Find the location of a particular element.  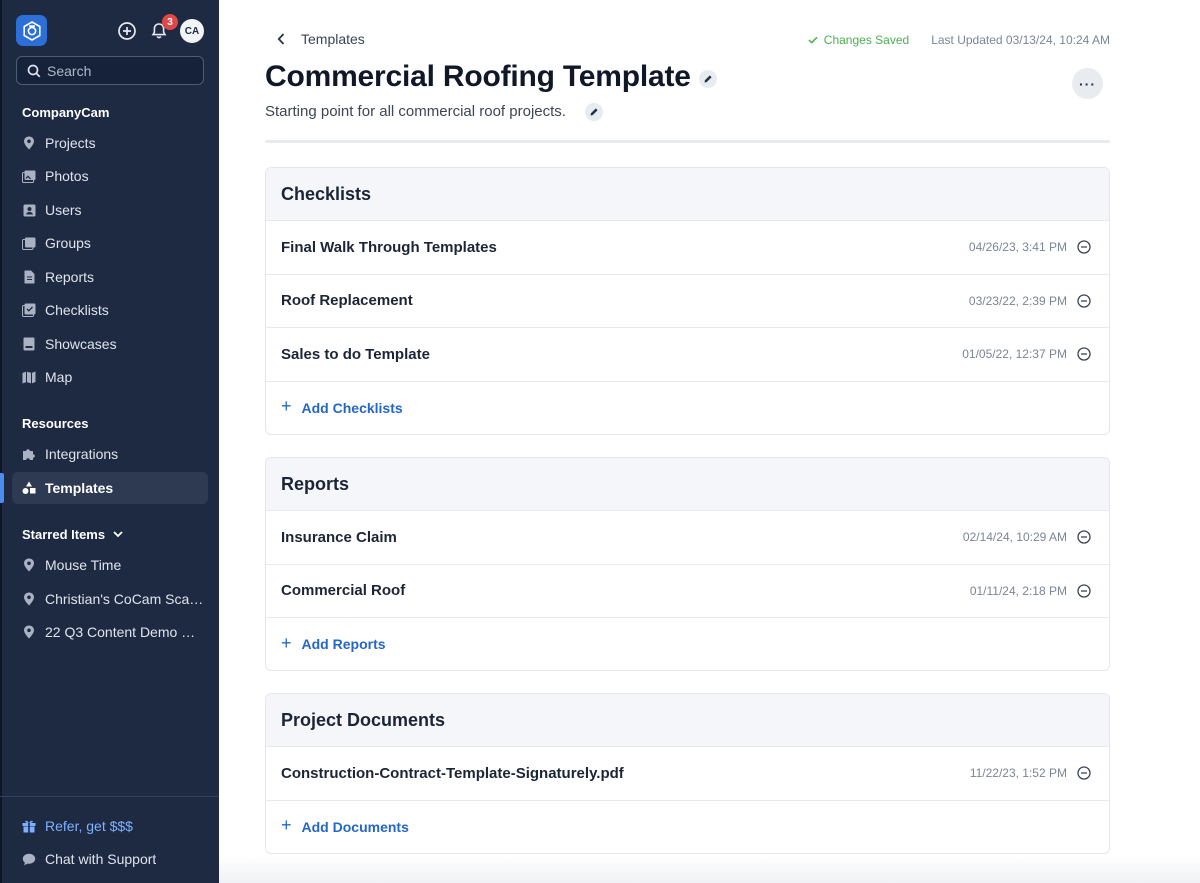

section-title-companycam: CompanyCam is located at coordinates (66, 112).